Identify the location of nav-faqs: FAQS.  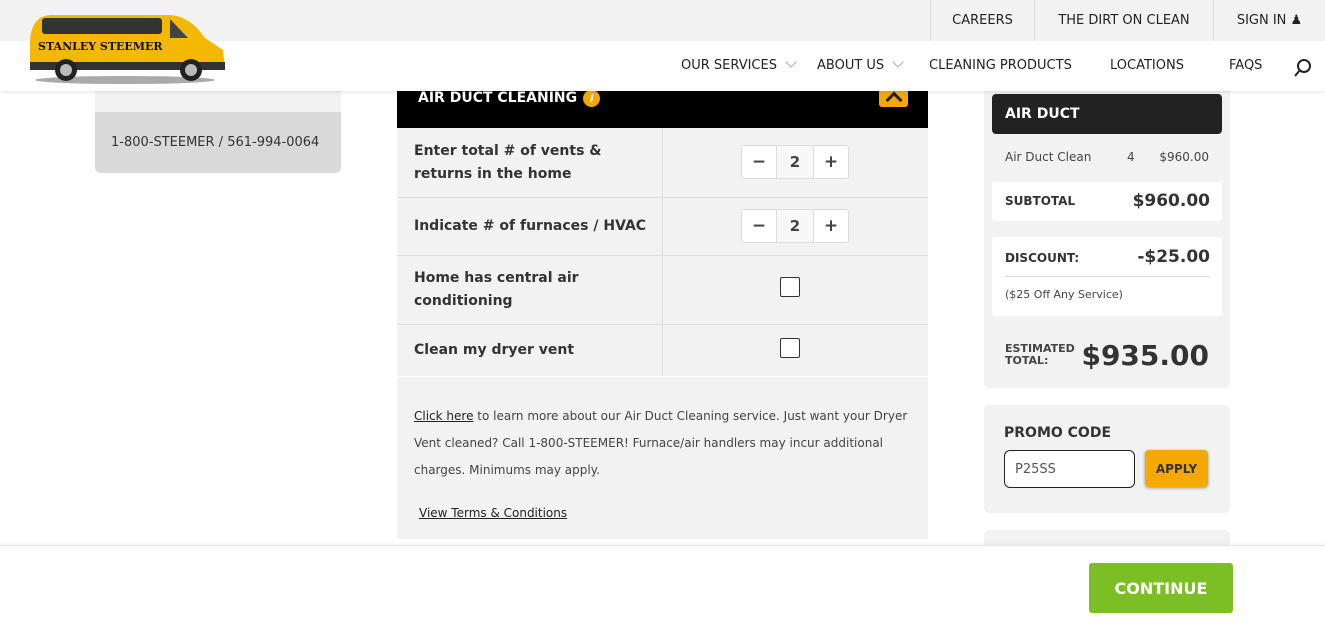
(1245, 65).